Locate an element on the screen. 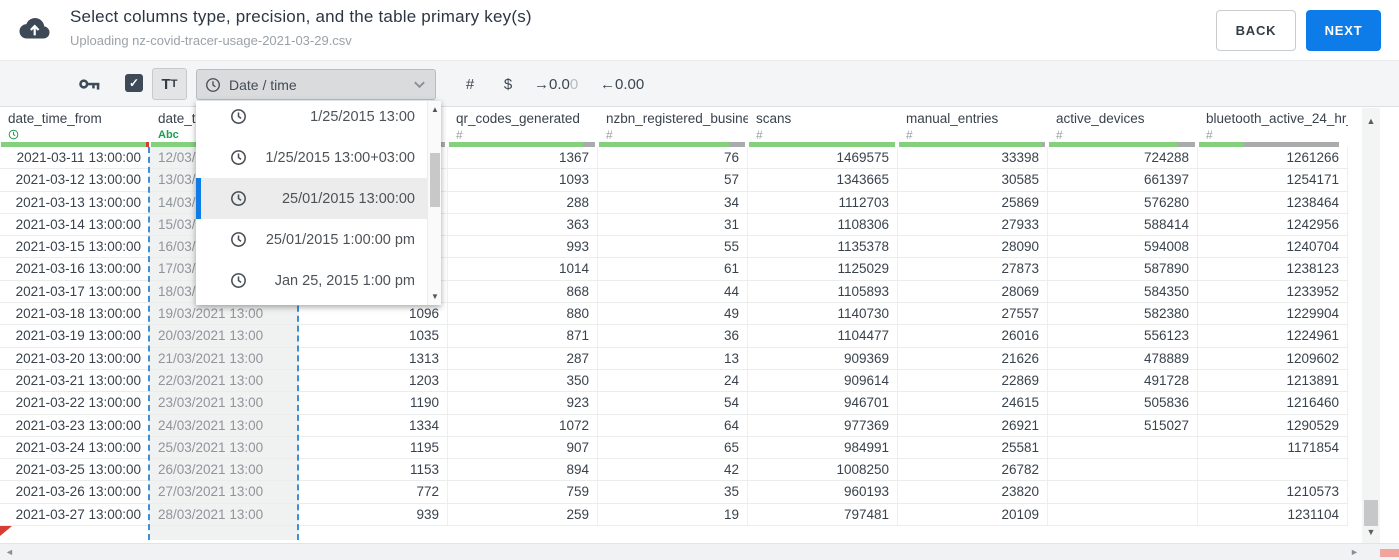 Image resolution: width=1399 pixels, height=560 pixels. cell: 2021-03-22 13:00:00 is located at coordinates (75, 403).